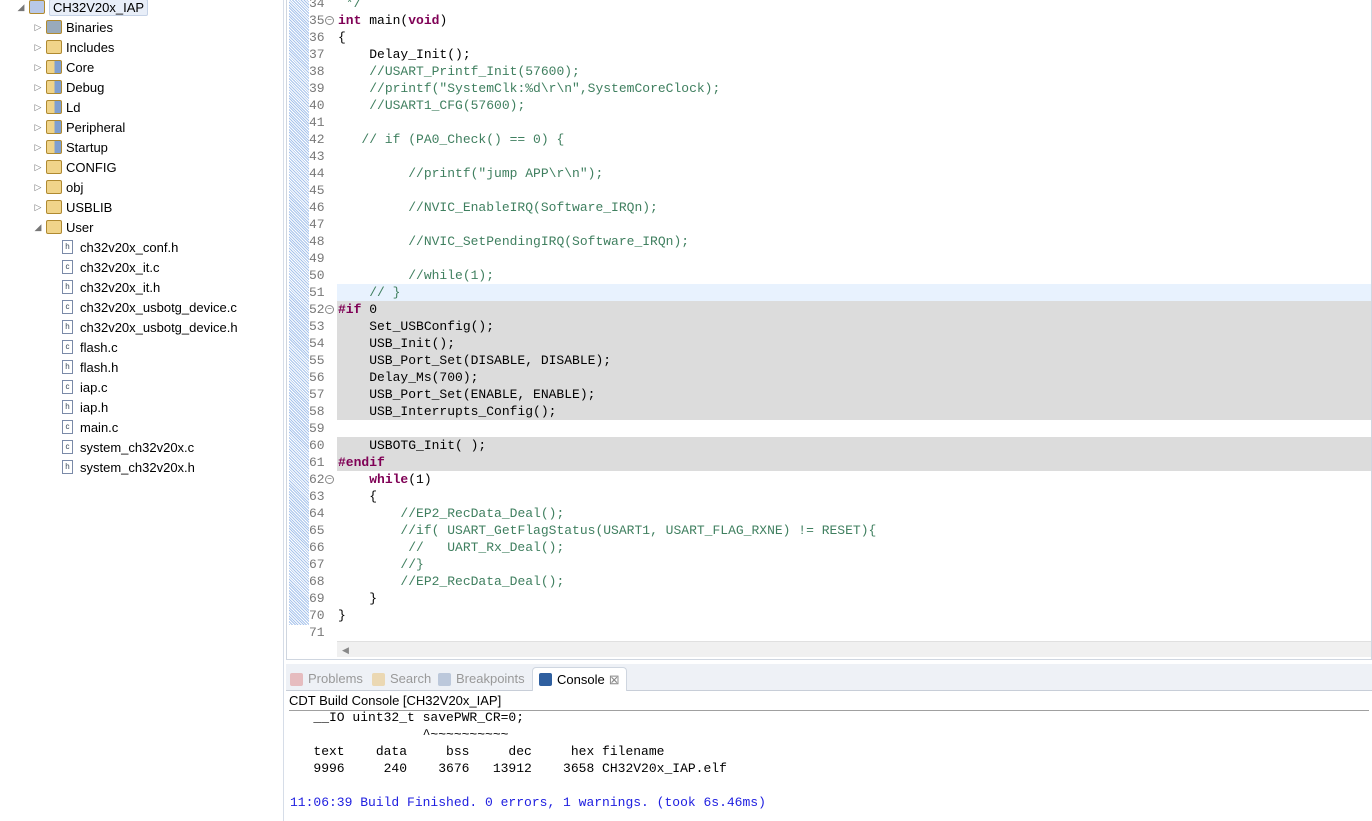 Image resolution: width=1372 pixels, height=821 pixels. What do you see at coordinates (854, 377) in the screenshot?
I see `code-text: Delay_Ms(700);` at bounding box center [854, 377].